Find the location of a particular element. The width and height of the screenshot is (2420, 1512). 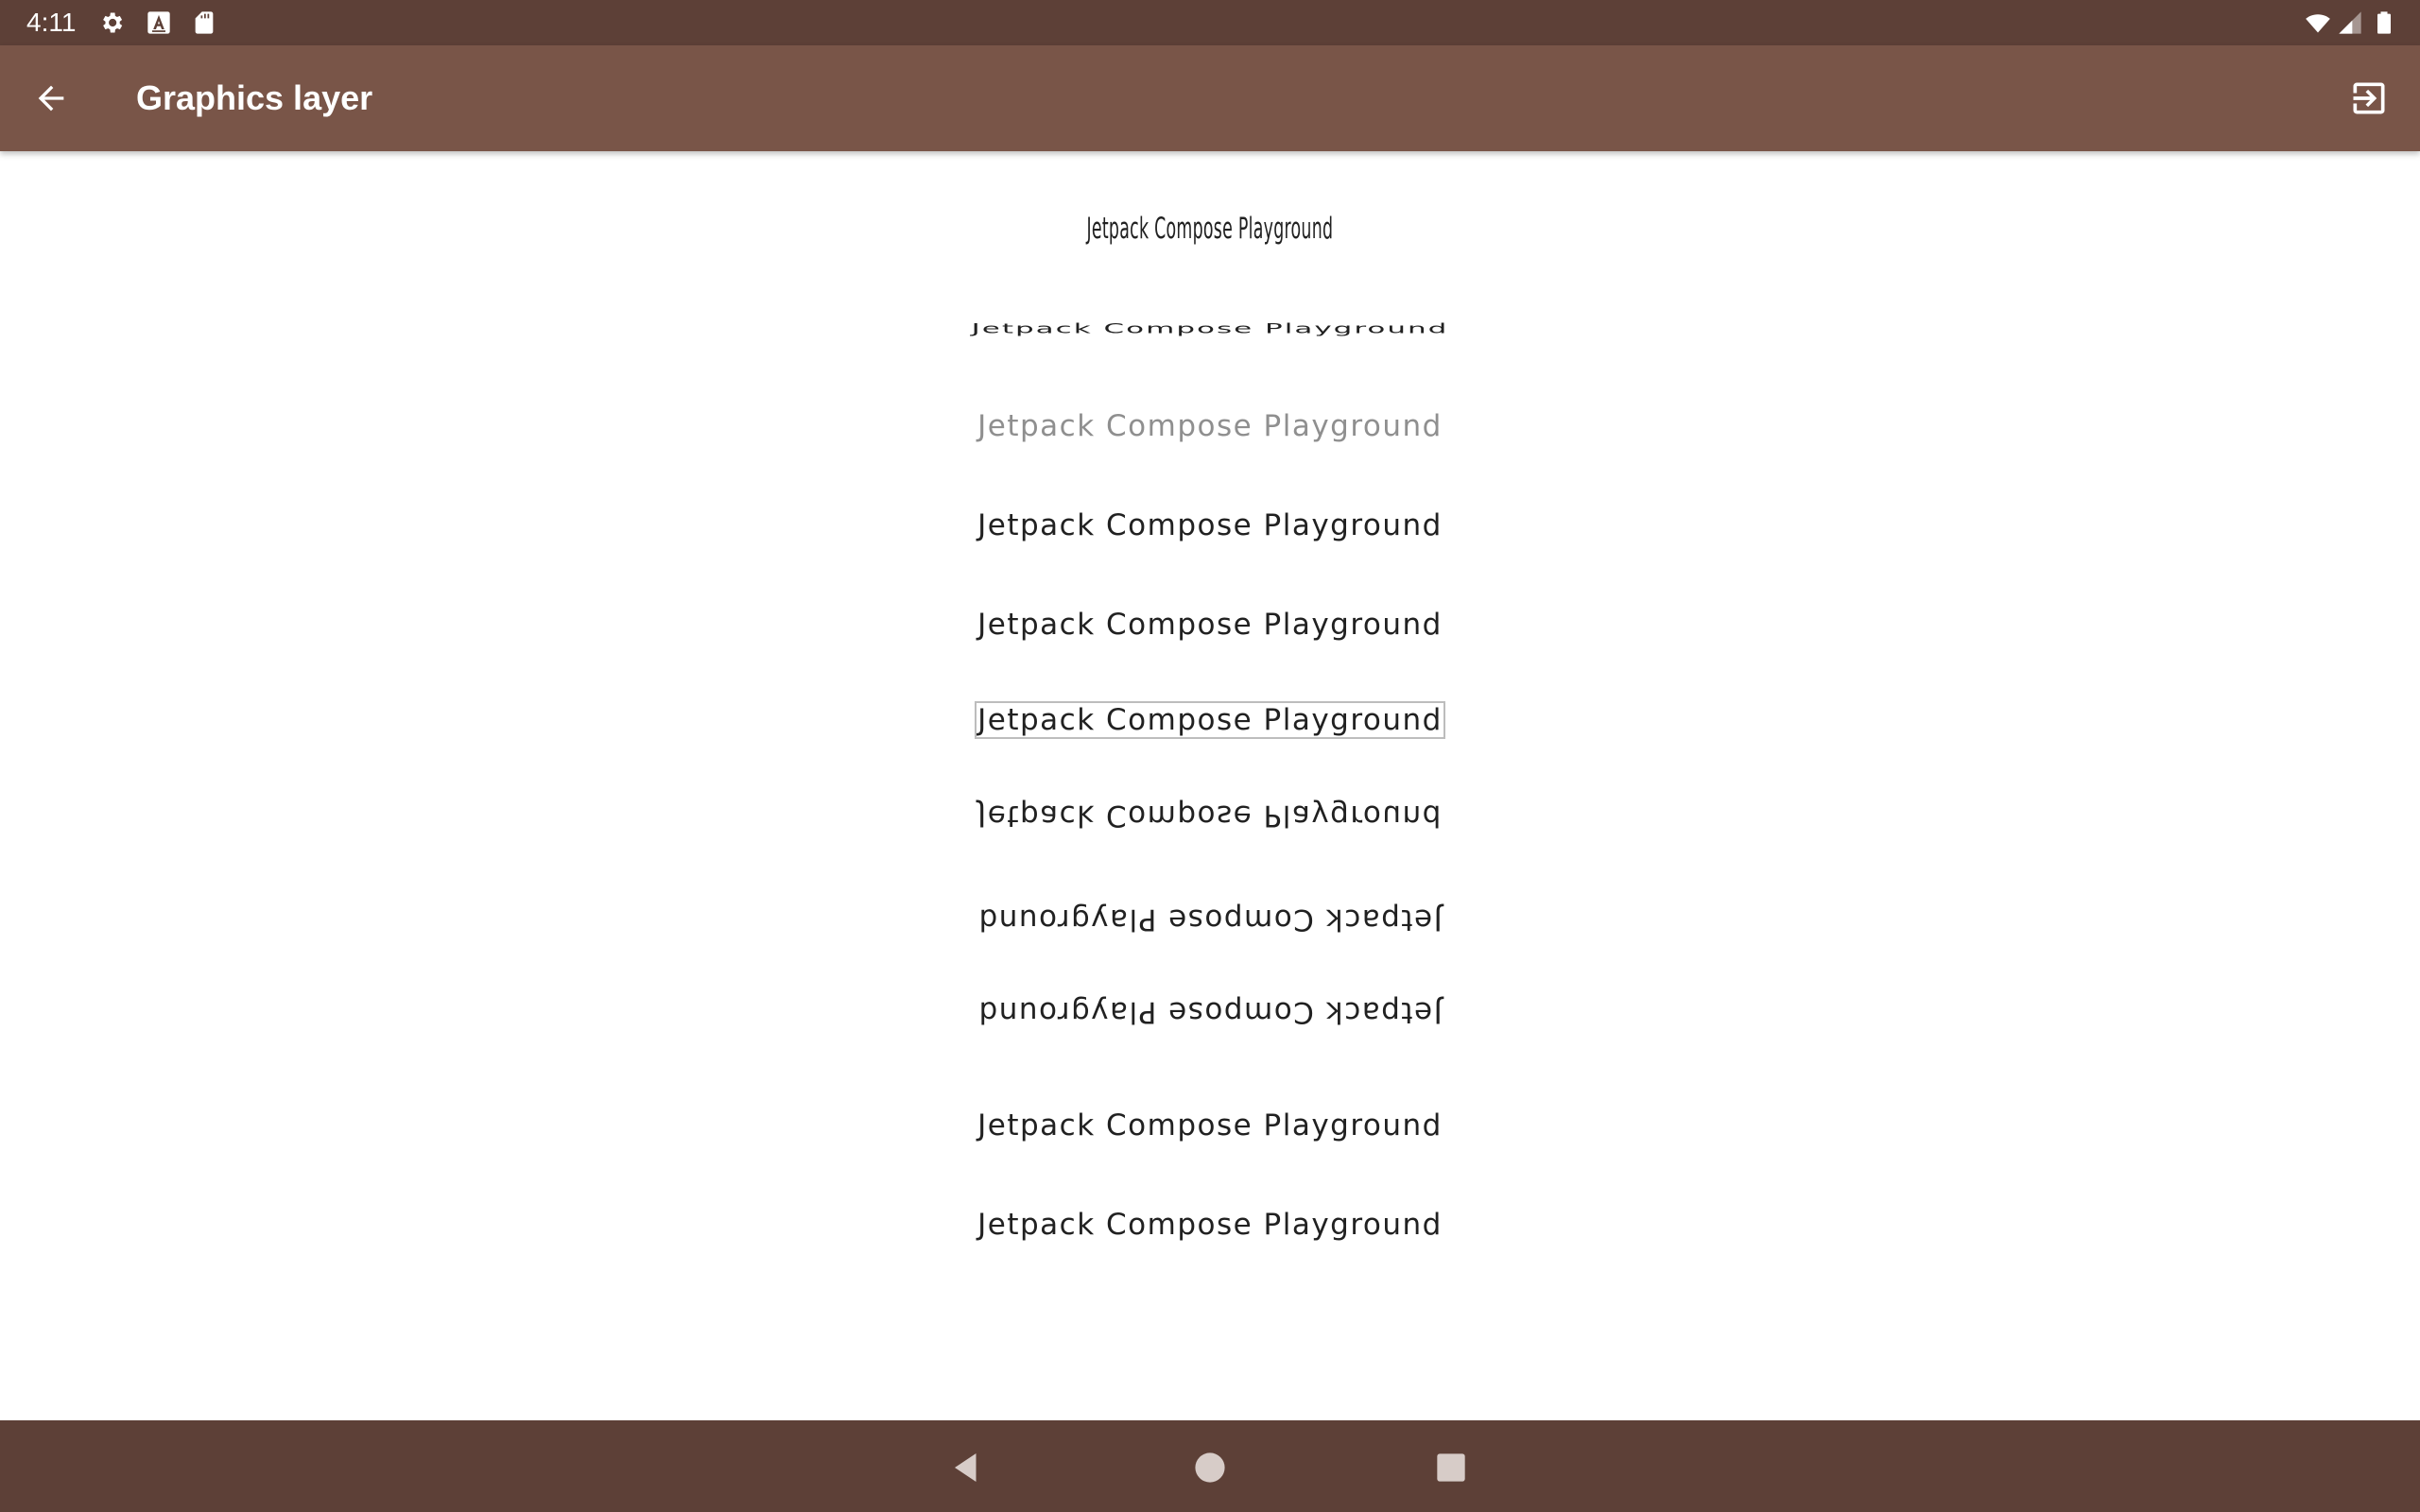

sample-bordered: Jetpack Compose Playground is located at coordinates (1210, 720).